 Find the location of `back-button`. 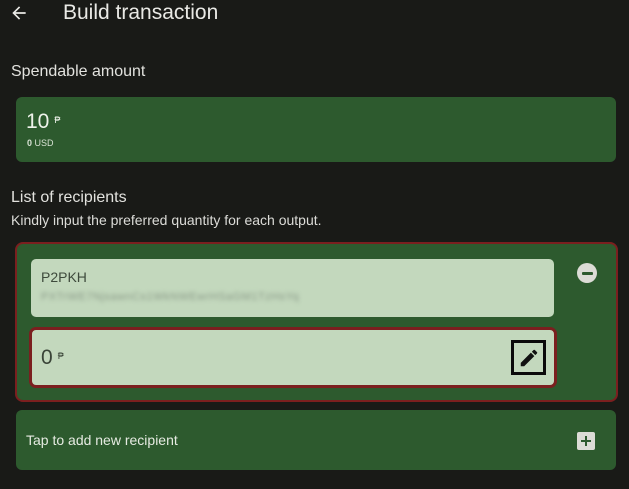

back-button is located at coordinates (19, 13).